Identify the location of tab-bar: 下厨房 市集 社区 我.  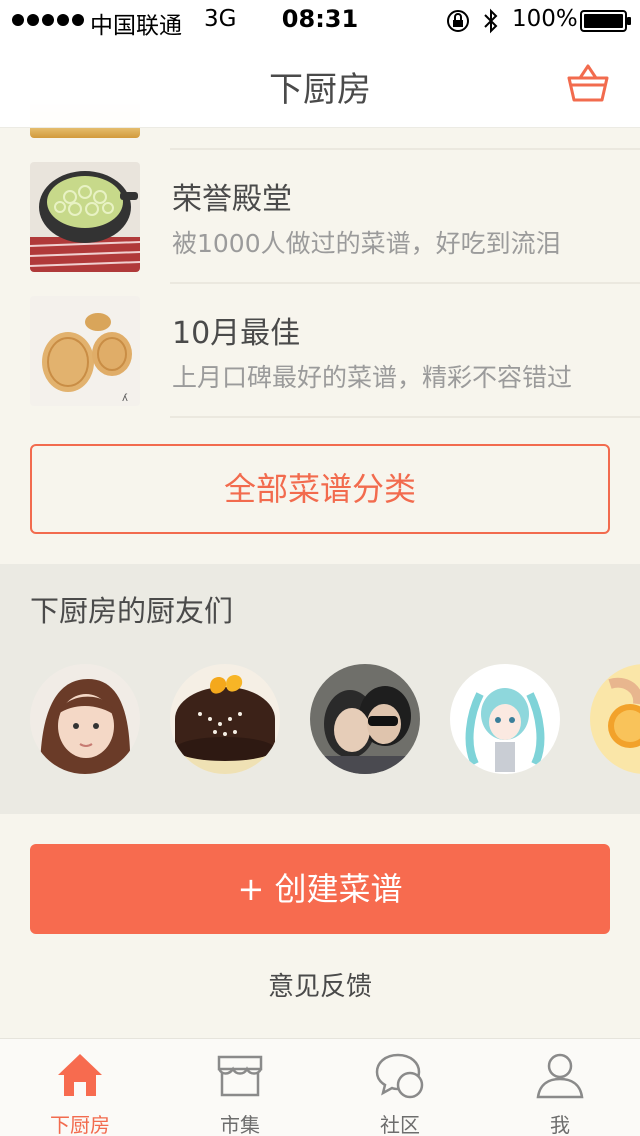
(320, 1087).